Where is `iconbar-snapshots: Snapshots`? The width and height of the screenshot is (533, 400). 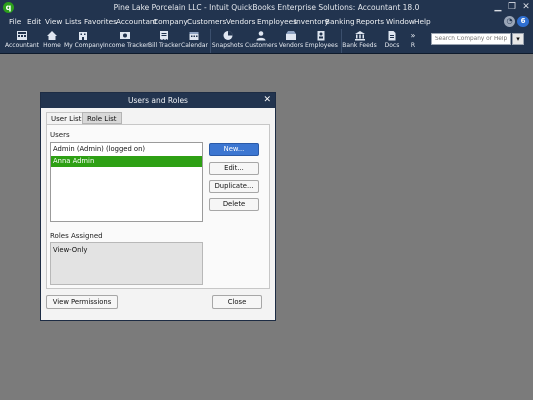
iconbar-snapshots: Snapshots is located at coordinates (227, 41).